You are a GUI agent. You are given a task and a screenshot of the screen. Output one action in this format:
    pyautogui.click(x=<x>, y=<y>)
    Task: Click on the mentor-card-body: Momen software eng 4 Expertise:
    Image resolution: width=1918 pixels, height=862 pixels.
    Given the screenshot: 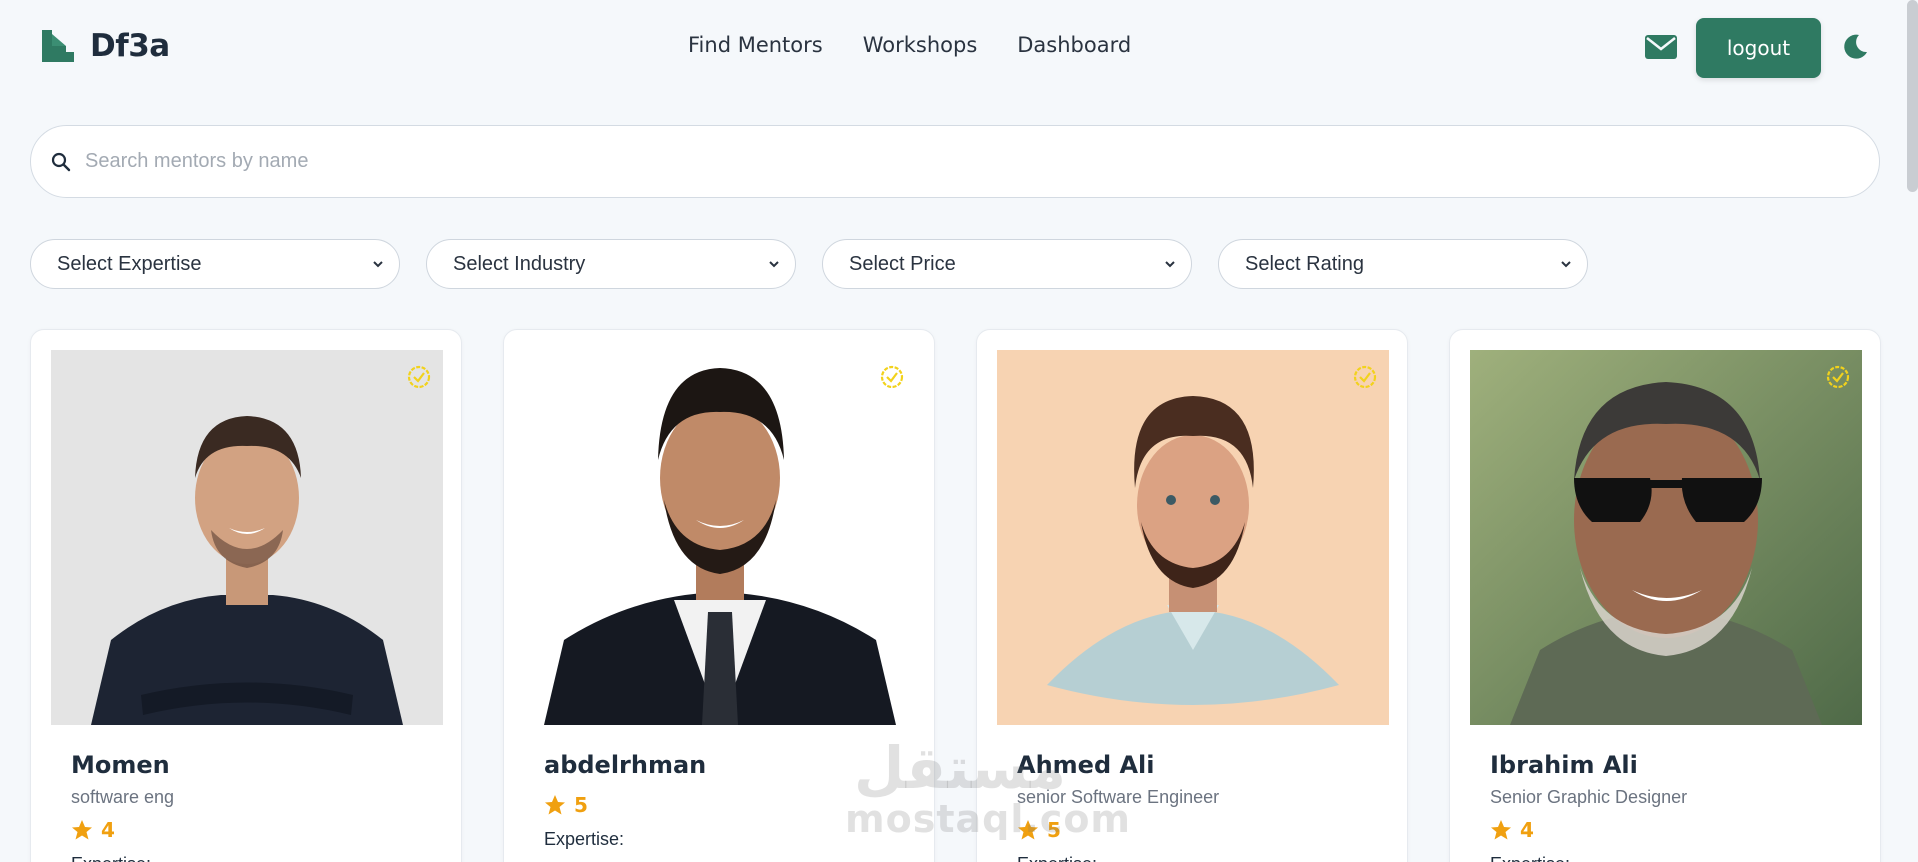 What is the action you would take?
    pyautogui.click(x=246, y=795)
    